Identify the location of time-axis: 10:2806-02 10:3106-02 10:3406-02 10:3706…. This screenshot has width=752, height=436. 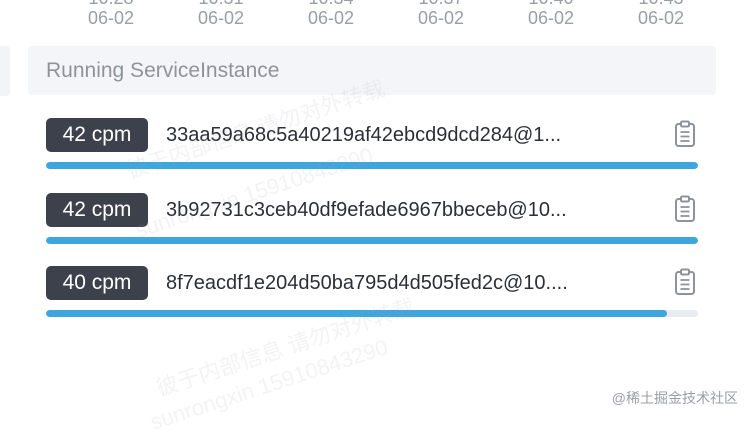
(376, 15).